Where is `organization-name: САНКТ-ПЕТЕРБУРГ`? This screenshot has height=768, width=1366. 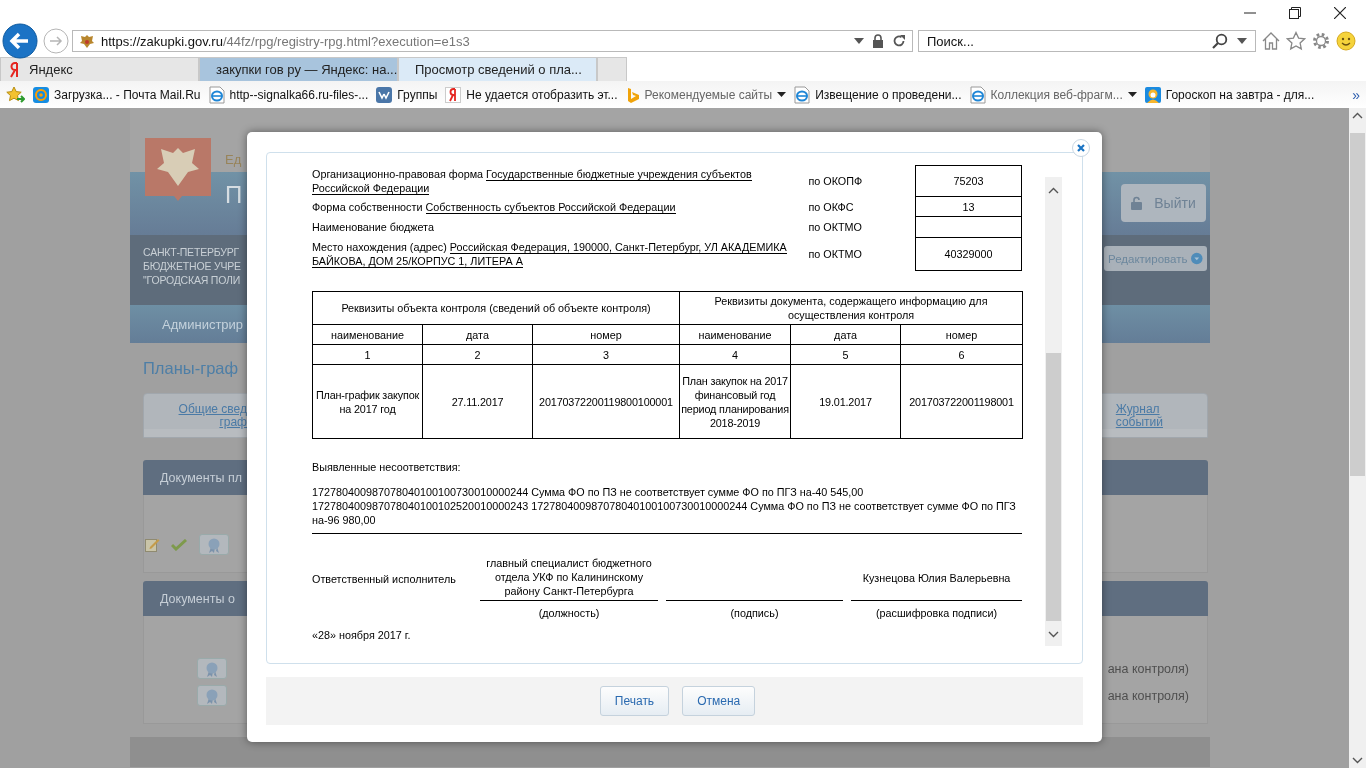 organization-name: САНКТ-ПЕТЕРБУРГ is located at coordinates (191, 252).